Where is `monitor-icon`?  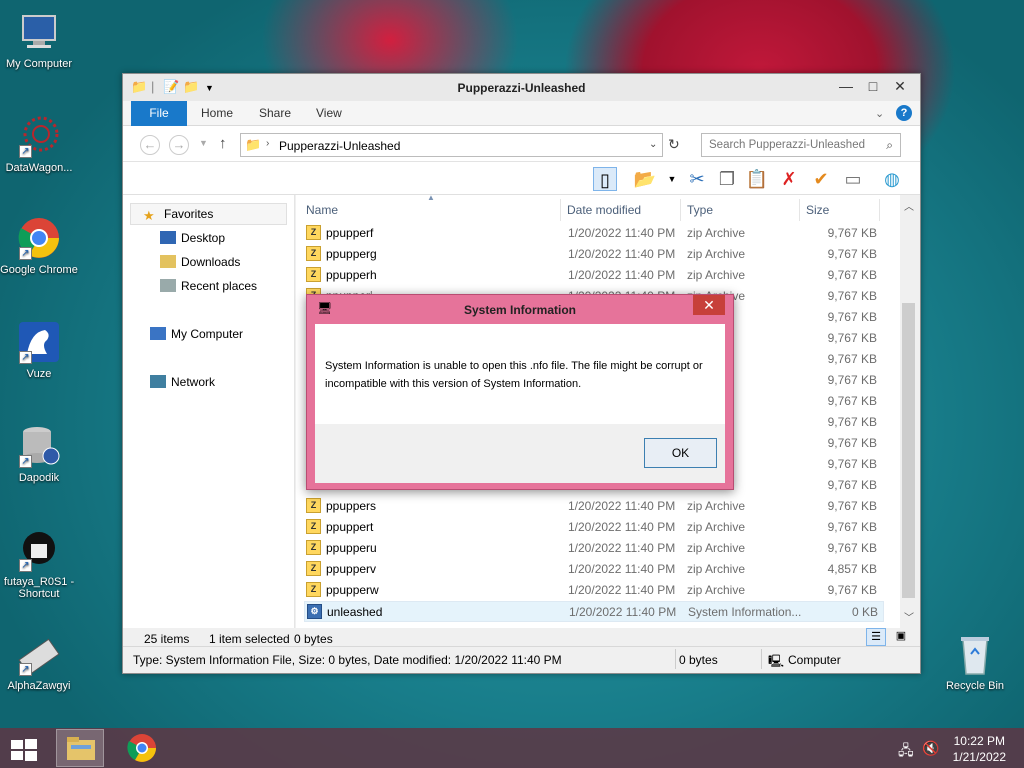 monitor-icon is located at coordinates (39, 32).